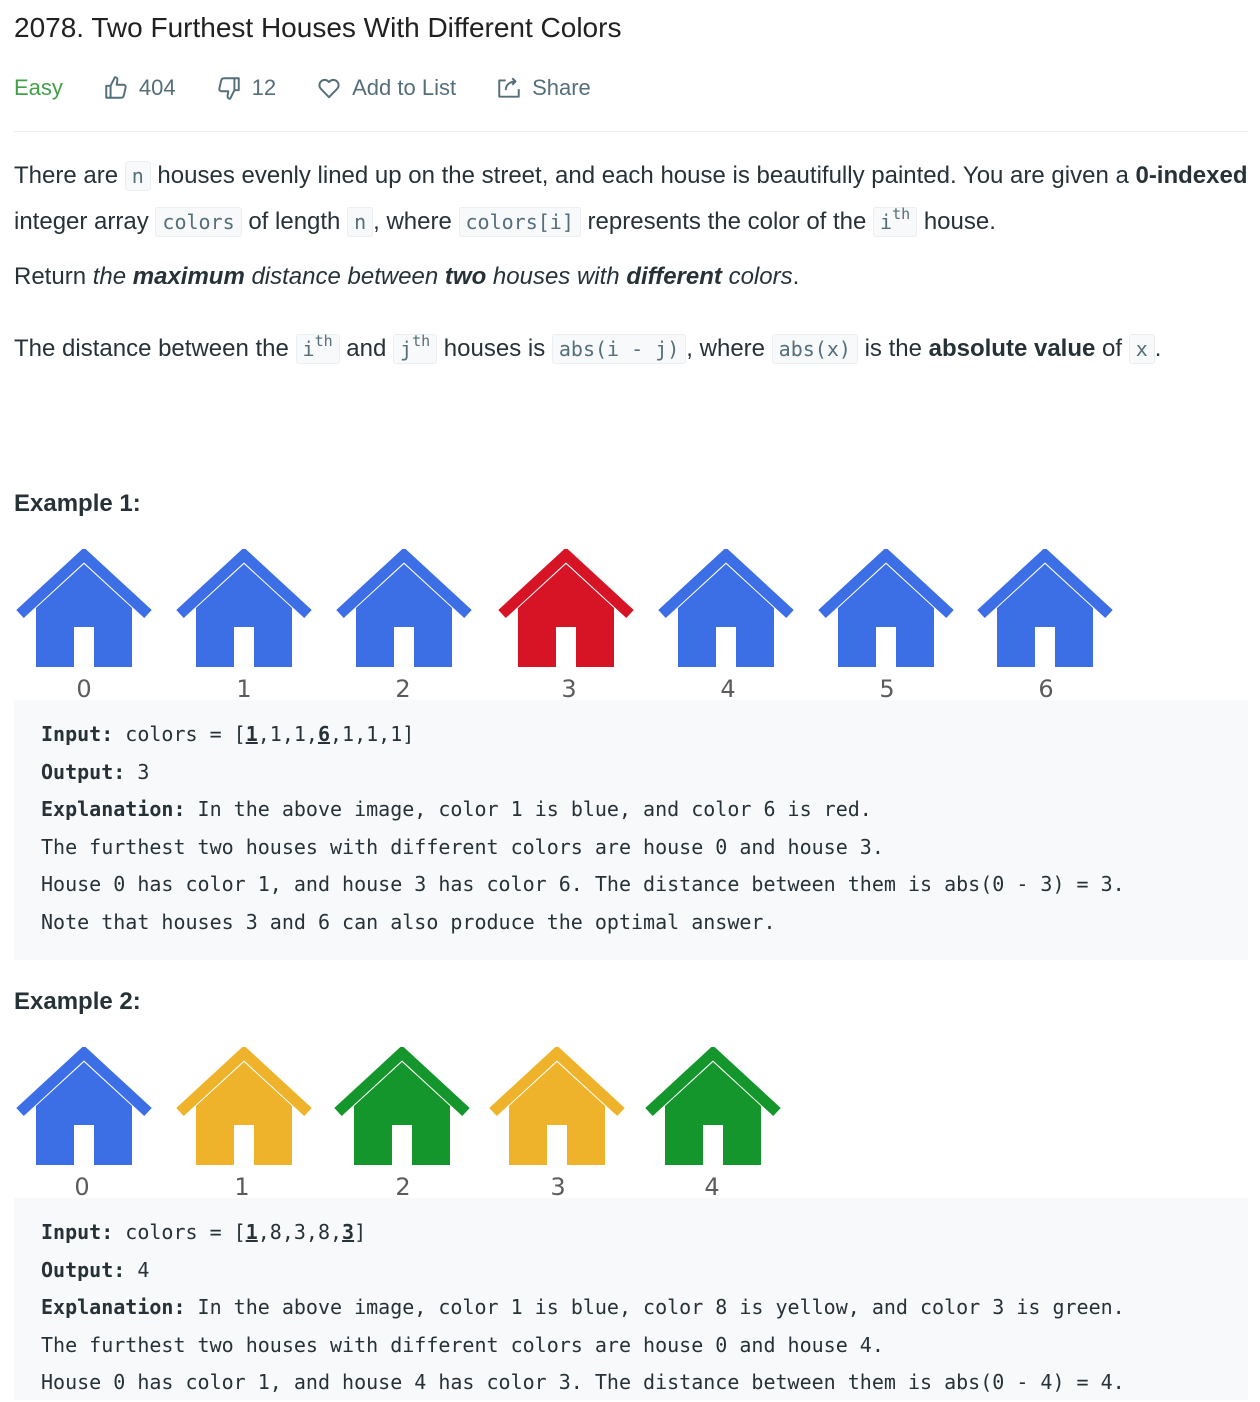  Describe the element at coordinates (287, 734) in the screenshot. I see `input-mid: ,1,1,` at that location.